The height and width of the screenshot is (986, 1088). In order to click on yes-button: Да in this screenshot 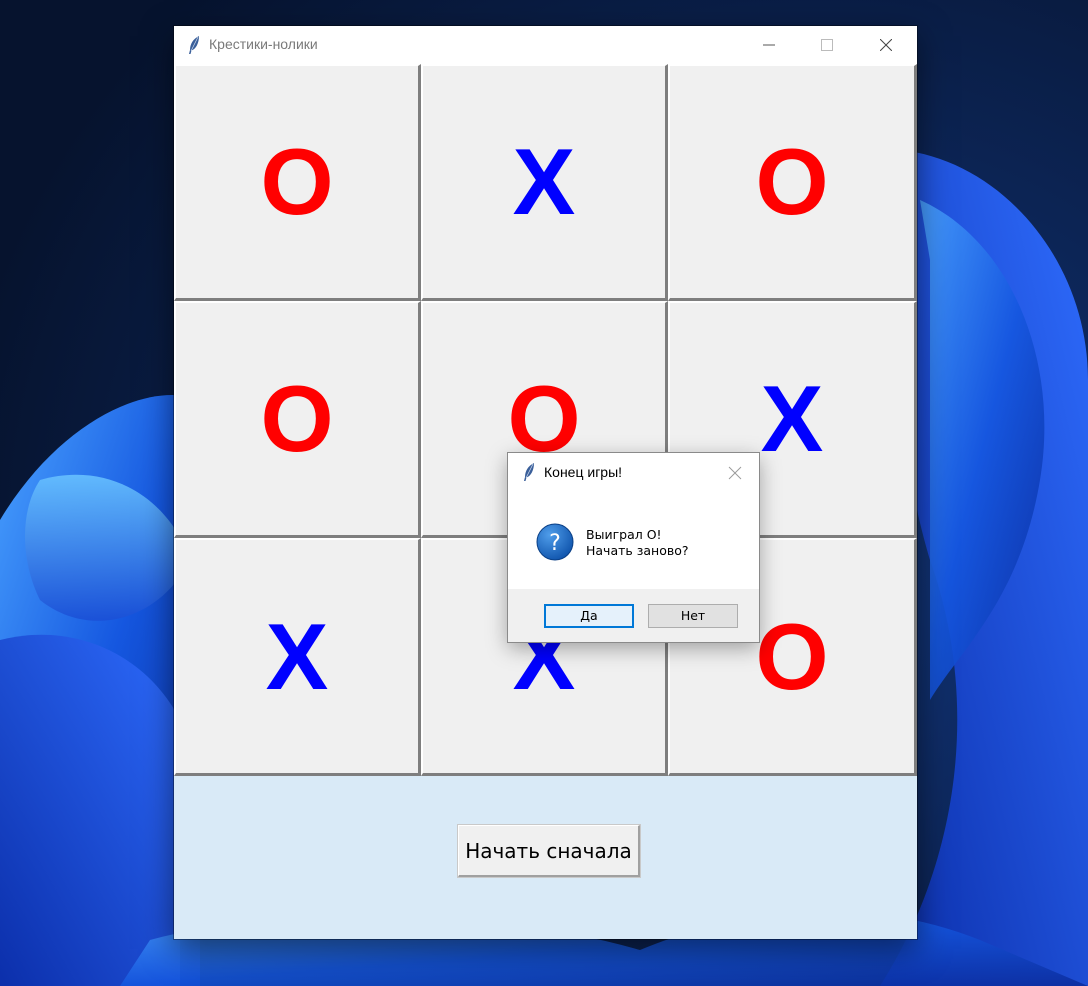, I will do `click(589, 616)`.